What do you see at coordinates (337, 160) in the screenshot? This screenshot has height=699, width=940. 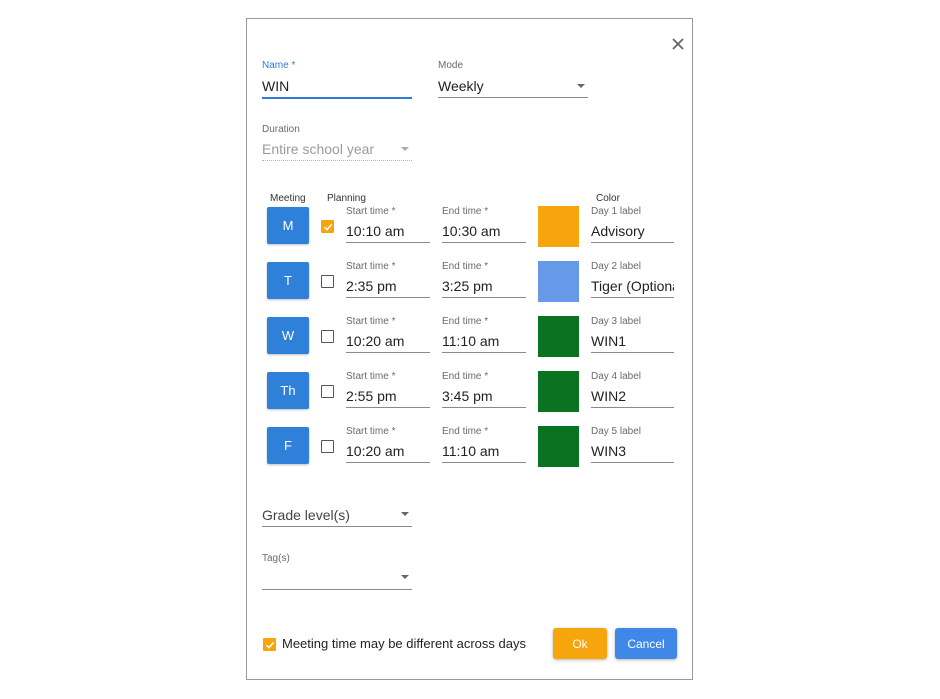 I see `duration-underline` at bounding box center [337, 160].